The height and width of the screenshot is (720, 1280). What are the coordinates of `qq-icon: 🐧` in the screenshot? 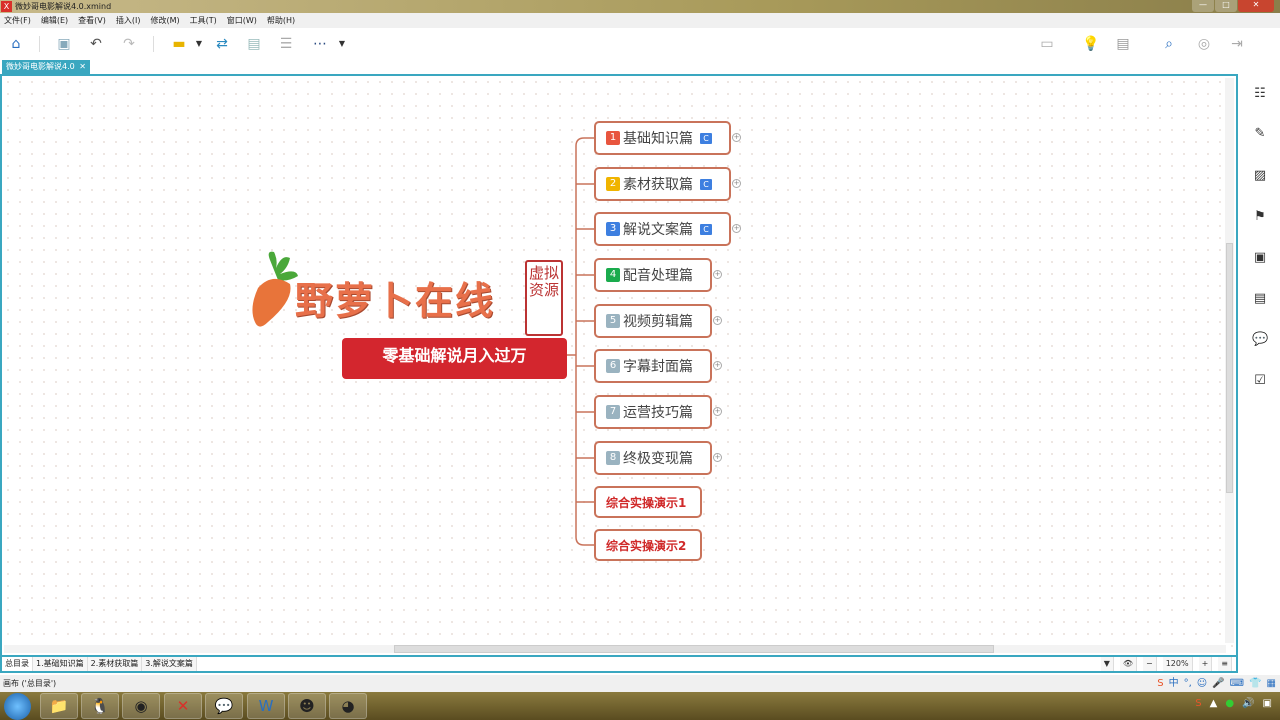 It's located at (100, 706).